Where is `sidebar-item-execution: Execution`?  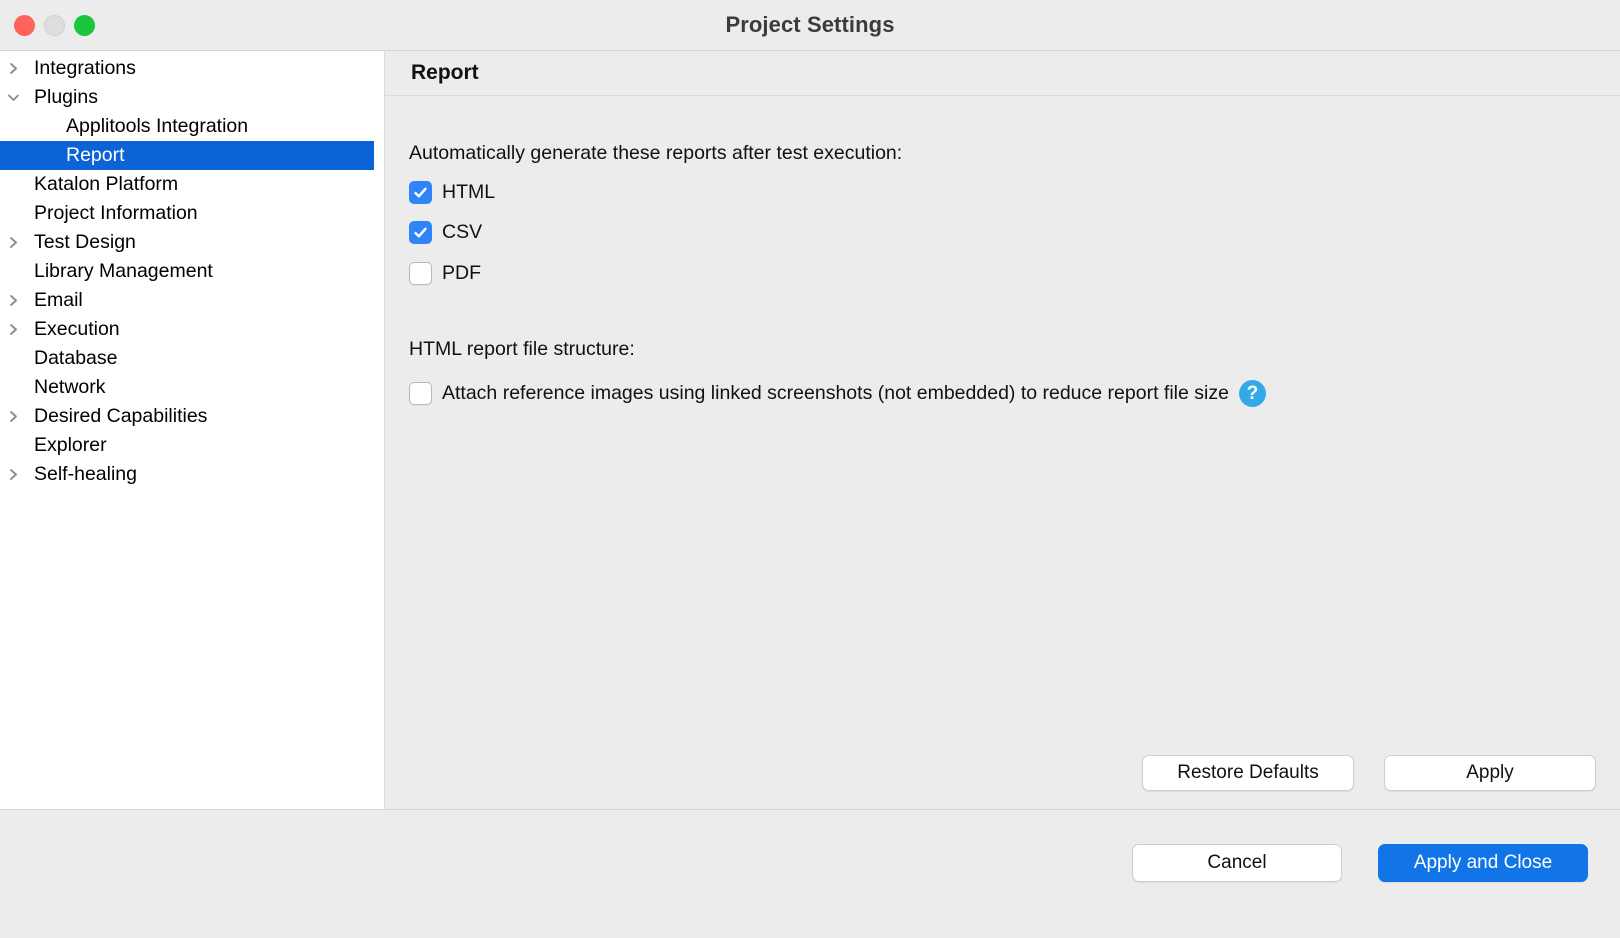 sidebar-item-execution: Execution is located at coordinates (187, 329).